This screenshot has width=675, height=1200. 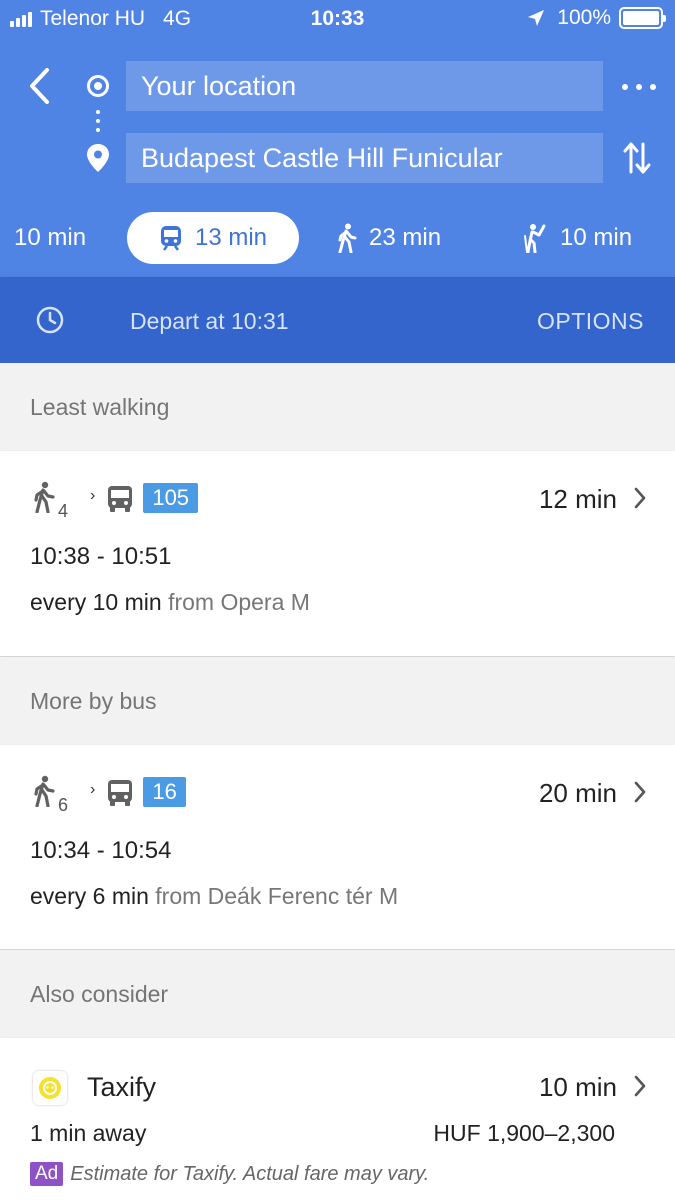 What do you see at coordinates (364, 86) in the screenshot?
I see `origin-input: Your location` at bounding box center [364, 86].